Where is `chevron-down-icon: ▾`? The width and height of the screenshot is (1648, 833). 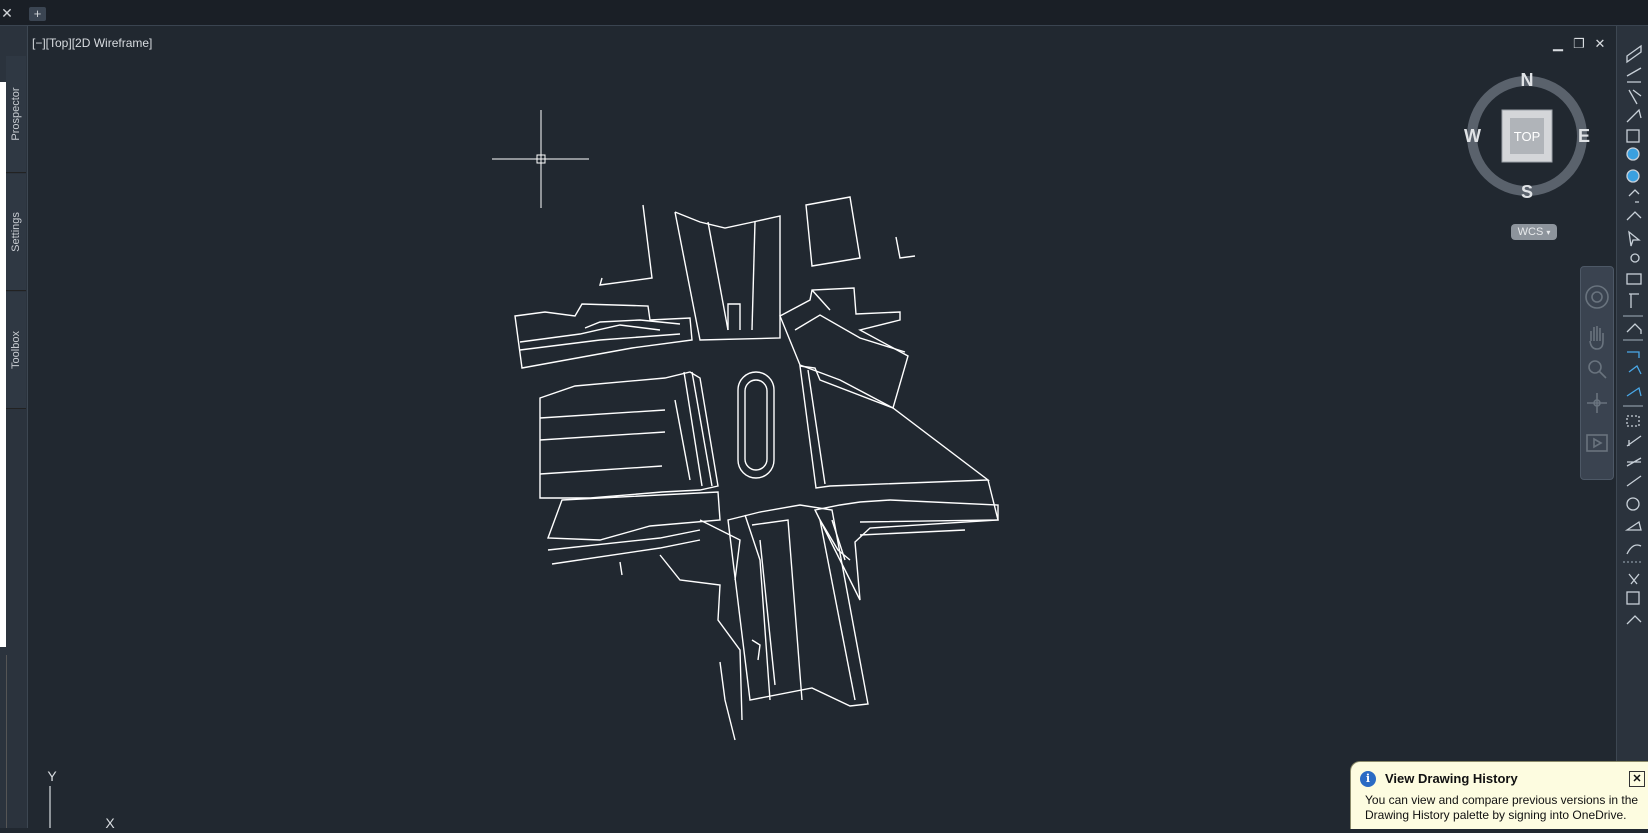
chevron-down-icon: ▾ is located at coordinates (1548, 232).